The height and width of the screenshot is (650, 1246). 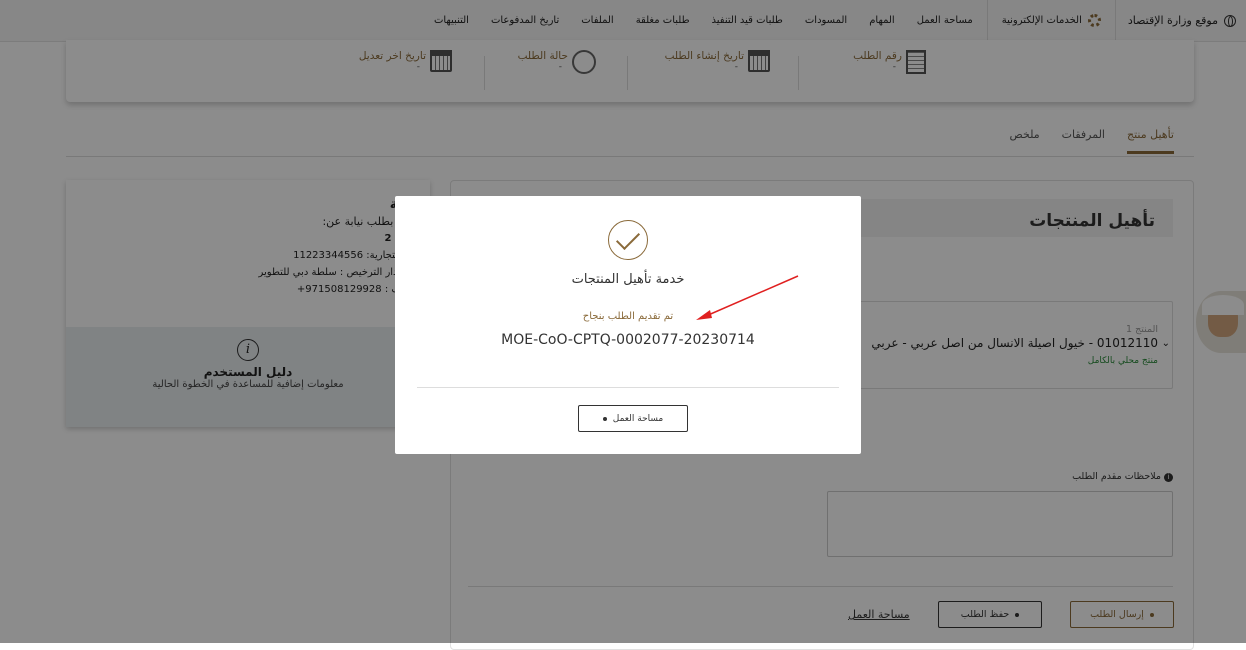 I want to click on workspace-button-label: مساحة العمل, so click(x=638, y=418).